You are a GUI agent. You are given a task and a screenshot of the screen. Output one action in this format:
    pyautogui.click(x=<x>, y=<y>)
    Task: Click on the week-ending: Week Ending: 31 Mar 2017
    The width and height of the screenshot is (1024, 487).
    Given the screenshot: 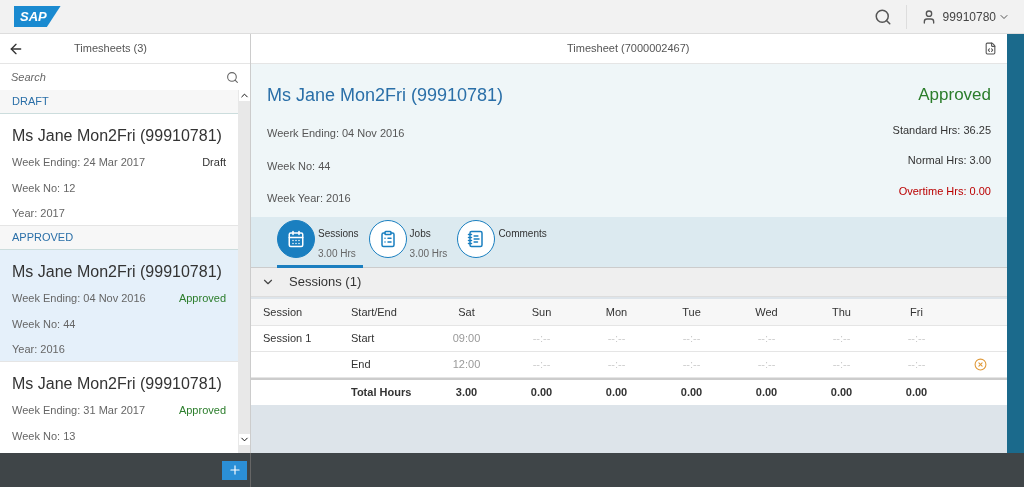 What is the action you would take?
    pyautogui.click(x=79, y=410)
    